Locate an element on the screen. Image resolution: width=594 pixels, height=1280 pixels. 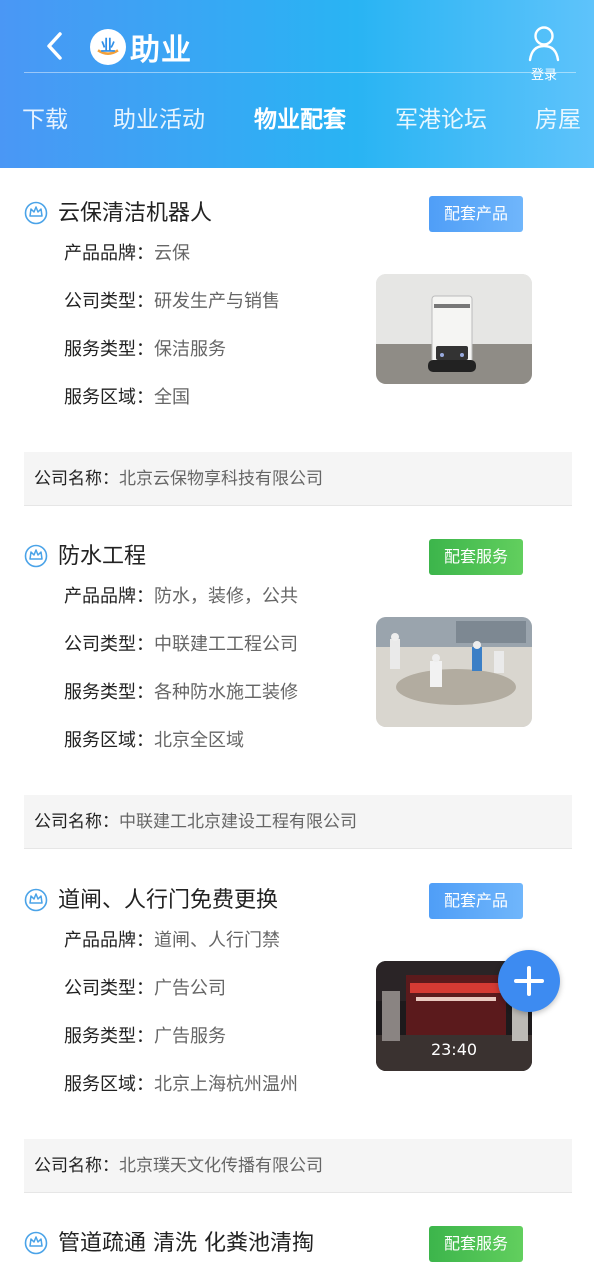
plus-icon is located at coordinates (529, 981).